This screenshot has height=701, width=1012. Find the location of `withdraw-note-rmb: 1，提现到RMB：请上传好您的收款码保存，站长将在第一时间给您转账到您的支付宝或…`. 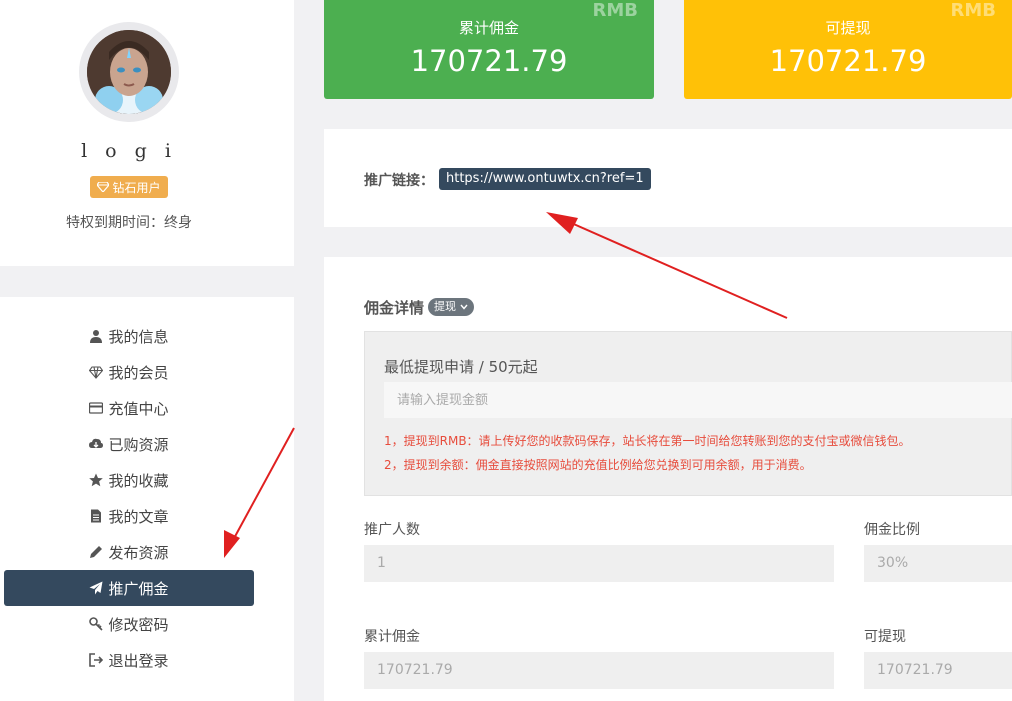

withdraw-note-rmb: 1，提现到RMB：请上传好您的收款码保存，站长将在第一时间给您转账到您的支付宝或… is located at coordinates (647, 441).